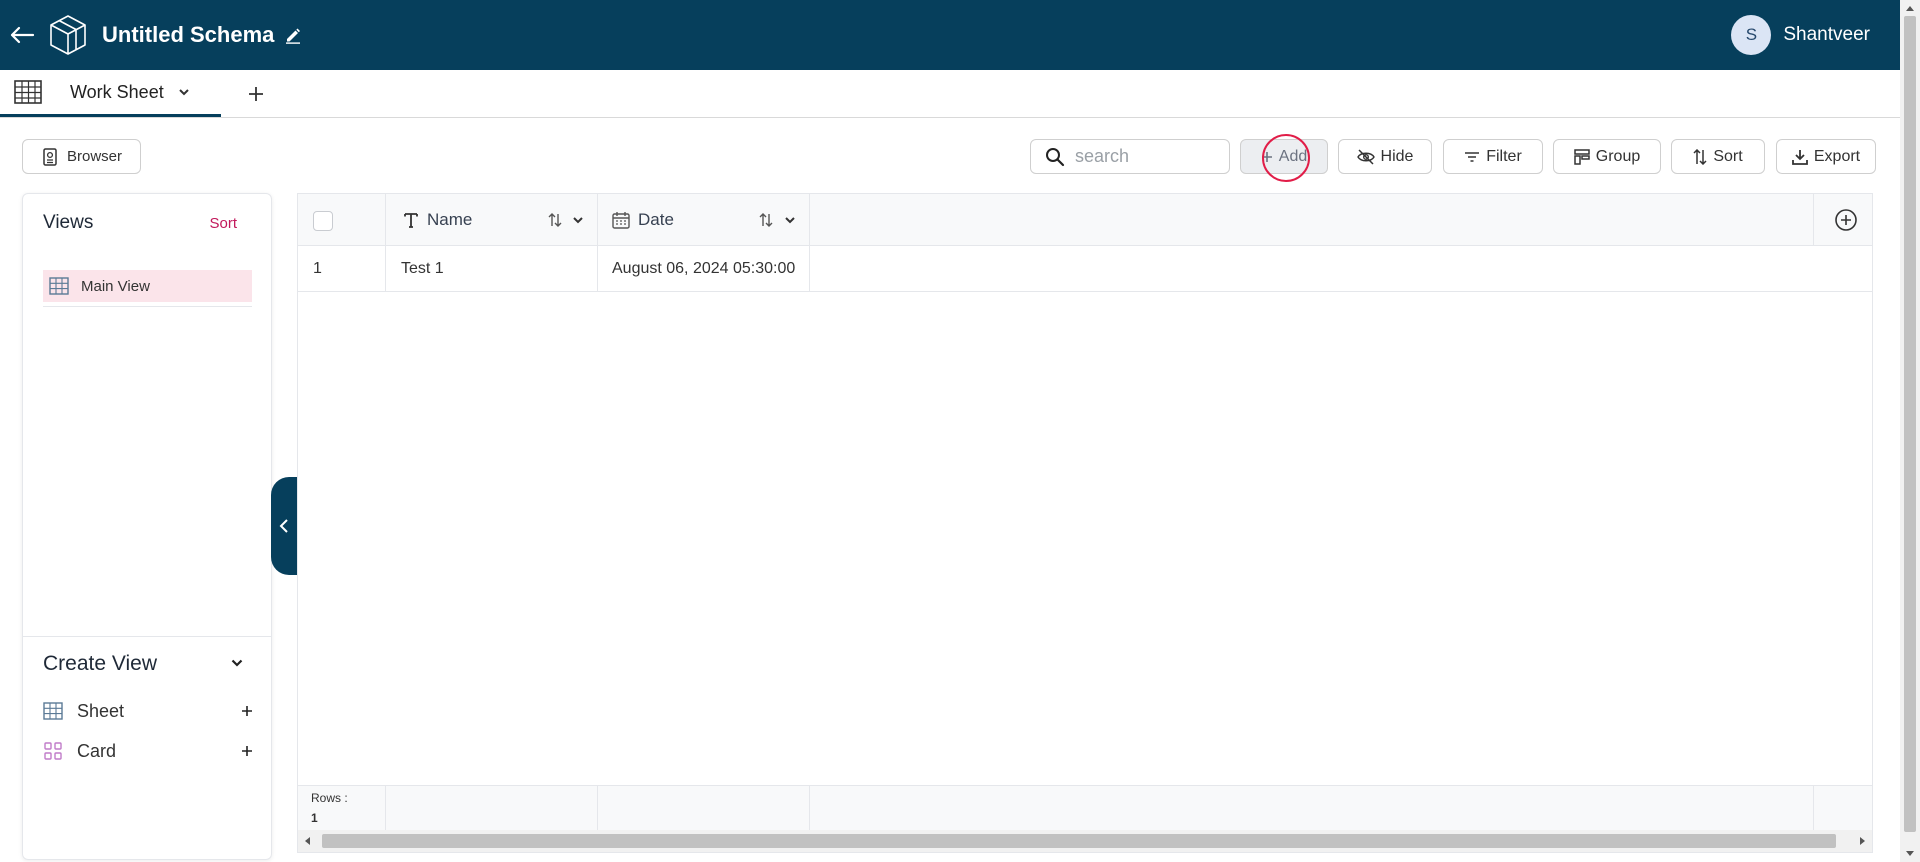  I want to click on document-icon, so click(50, 156).